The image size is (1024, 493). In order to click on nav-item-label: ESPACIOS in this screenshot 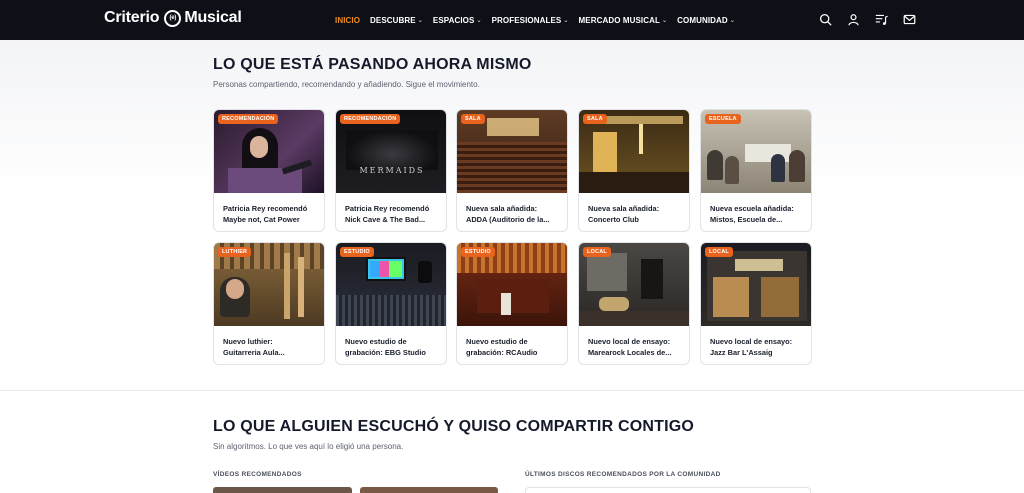, I will do `click(453, 20)`.